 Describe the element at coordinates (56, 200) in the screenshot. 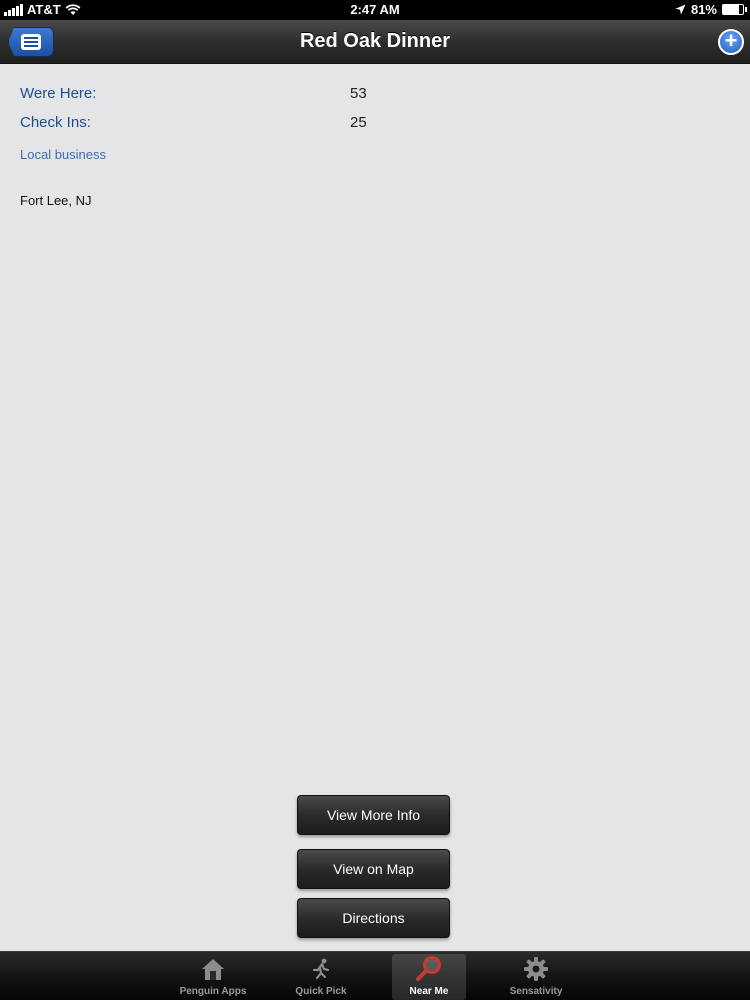

I see `business-location: Fort Lee, NJ` at that location.